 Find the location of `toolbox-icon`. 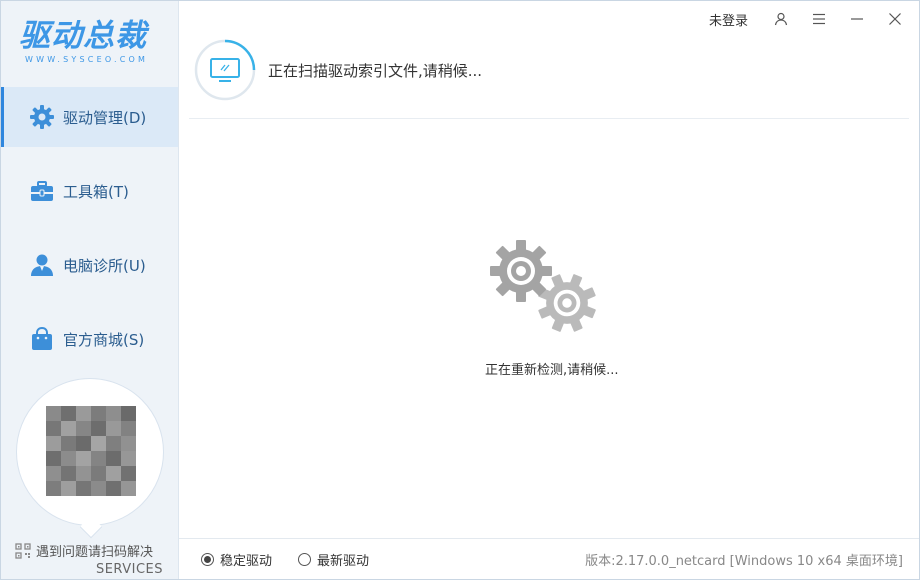

toolbox-icon is located at coordinates (42, 191).